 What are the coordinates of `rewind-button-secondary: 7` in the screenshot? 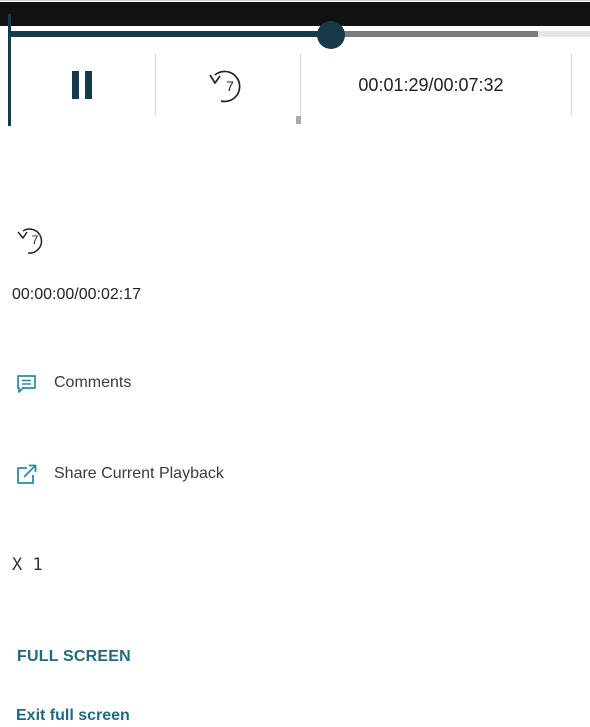 It's located at (33, 240).